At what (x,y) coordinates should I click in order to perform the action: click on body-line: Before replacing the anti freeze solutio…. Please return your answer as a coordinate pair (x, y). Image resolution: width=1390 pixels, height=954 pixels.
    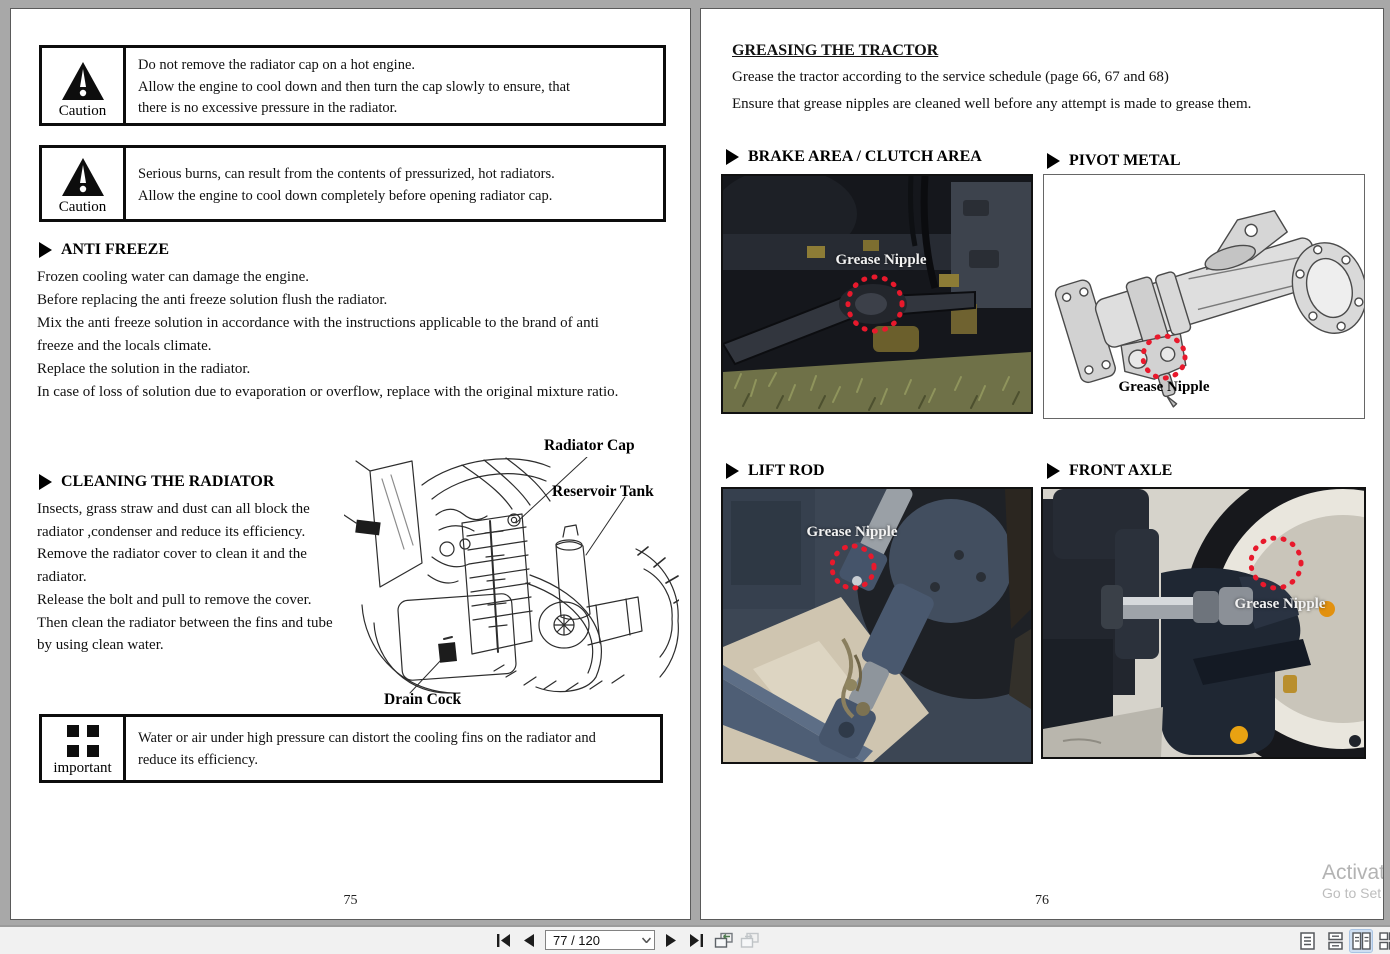
    Looking at the image, I should click on (212, 300).